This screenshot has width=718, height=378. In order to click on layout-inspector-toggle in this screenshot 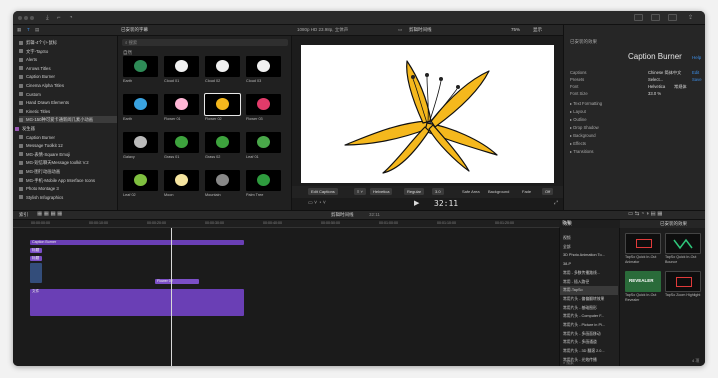, I will do `click(672, 17)`.